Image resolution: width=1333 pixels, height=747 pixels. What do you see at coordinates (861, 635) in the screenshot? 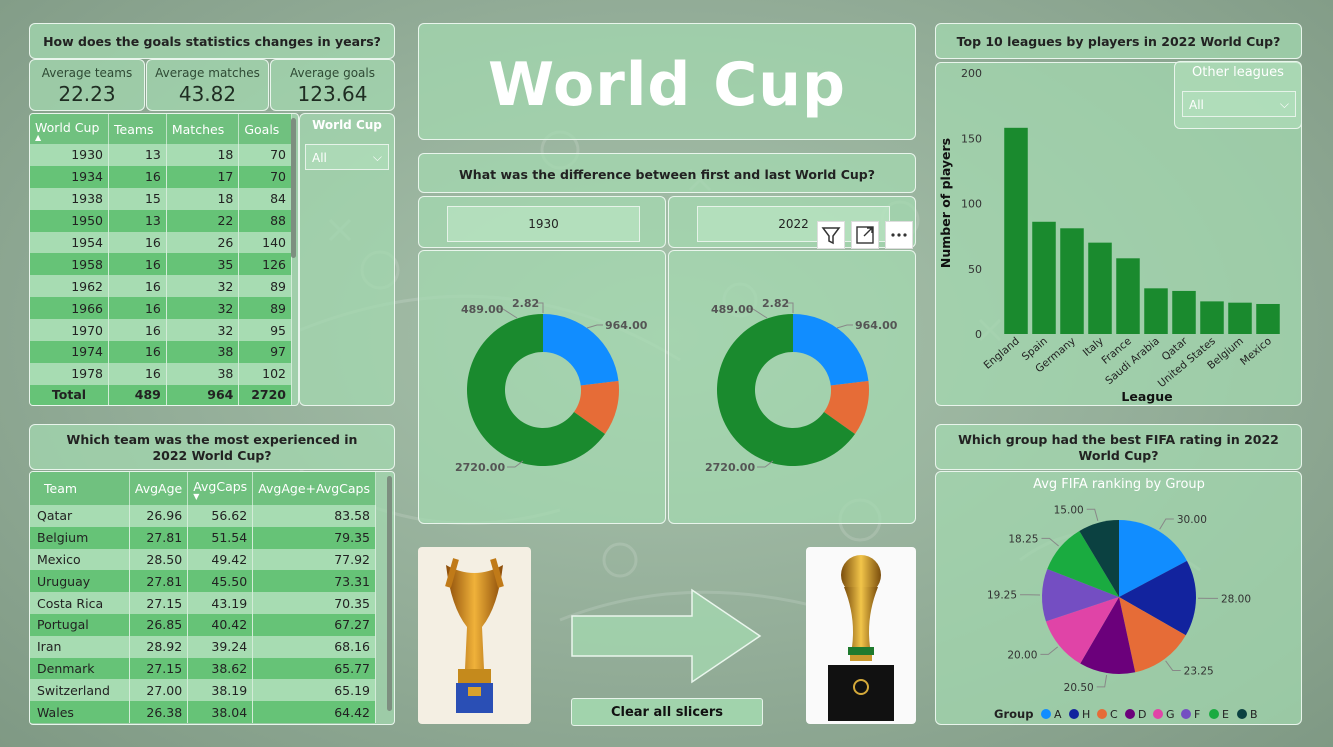
I see `trophy-2022-image` at bounding box center [861, 635].